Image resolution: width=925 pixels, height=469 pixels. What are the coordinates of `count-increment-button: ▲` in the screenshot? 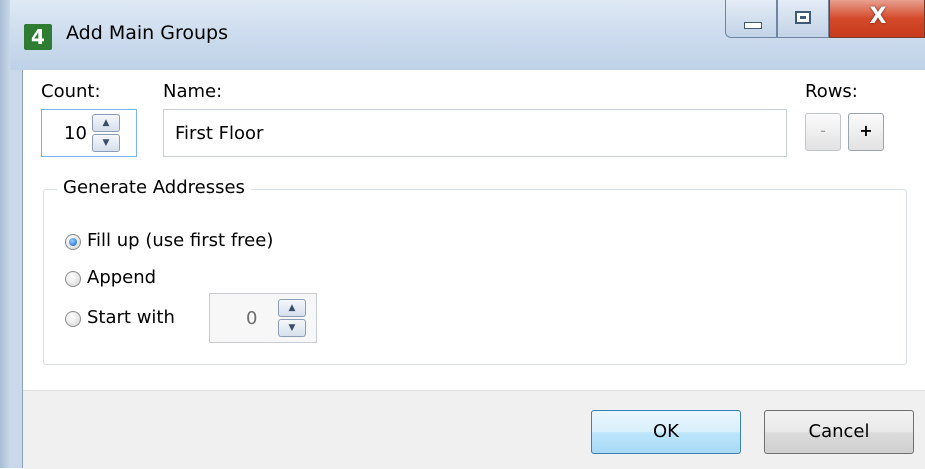 It's located at (106, 123).